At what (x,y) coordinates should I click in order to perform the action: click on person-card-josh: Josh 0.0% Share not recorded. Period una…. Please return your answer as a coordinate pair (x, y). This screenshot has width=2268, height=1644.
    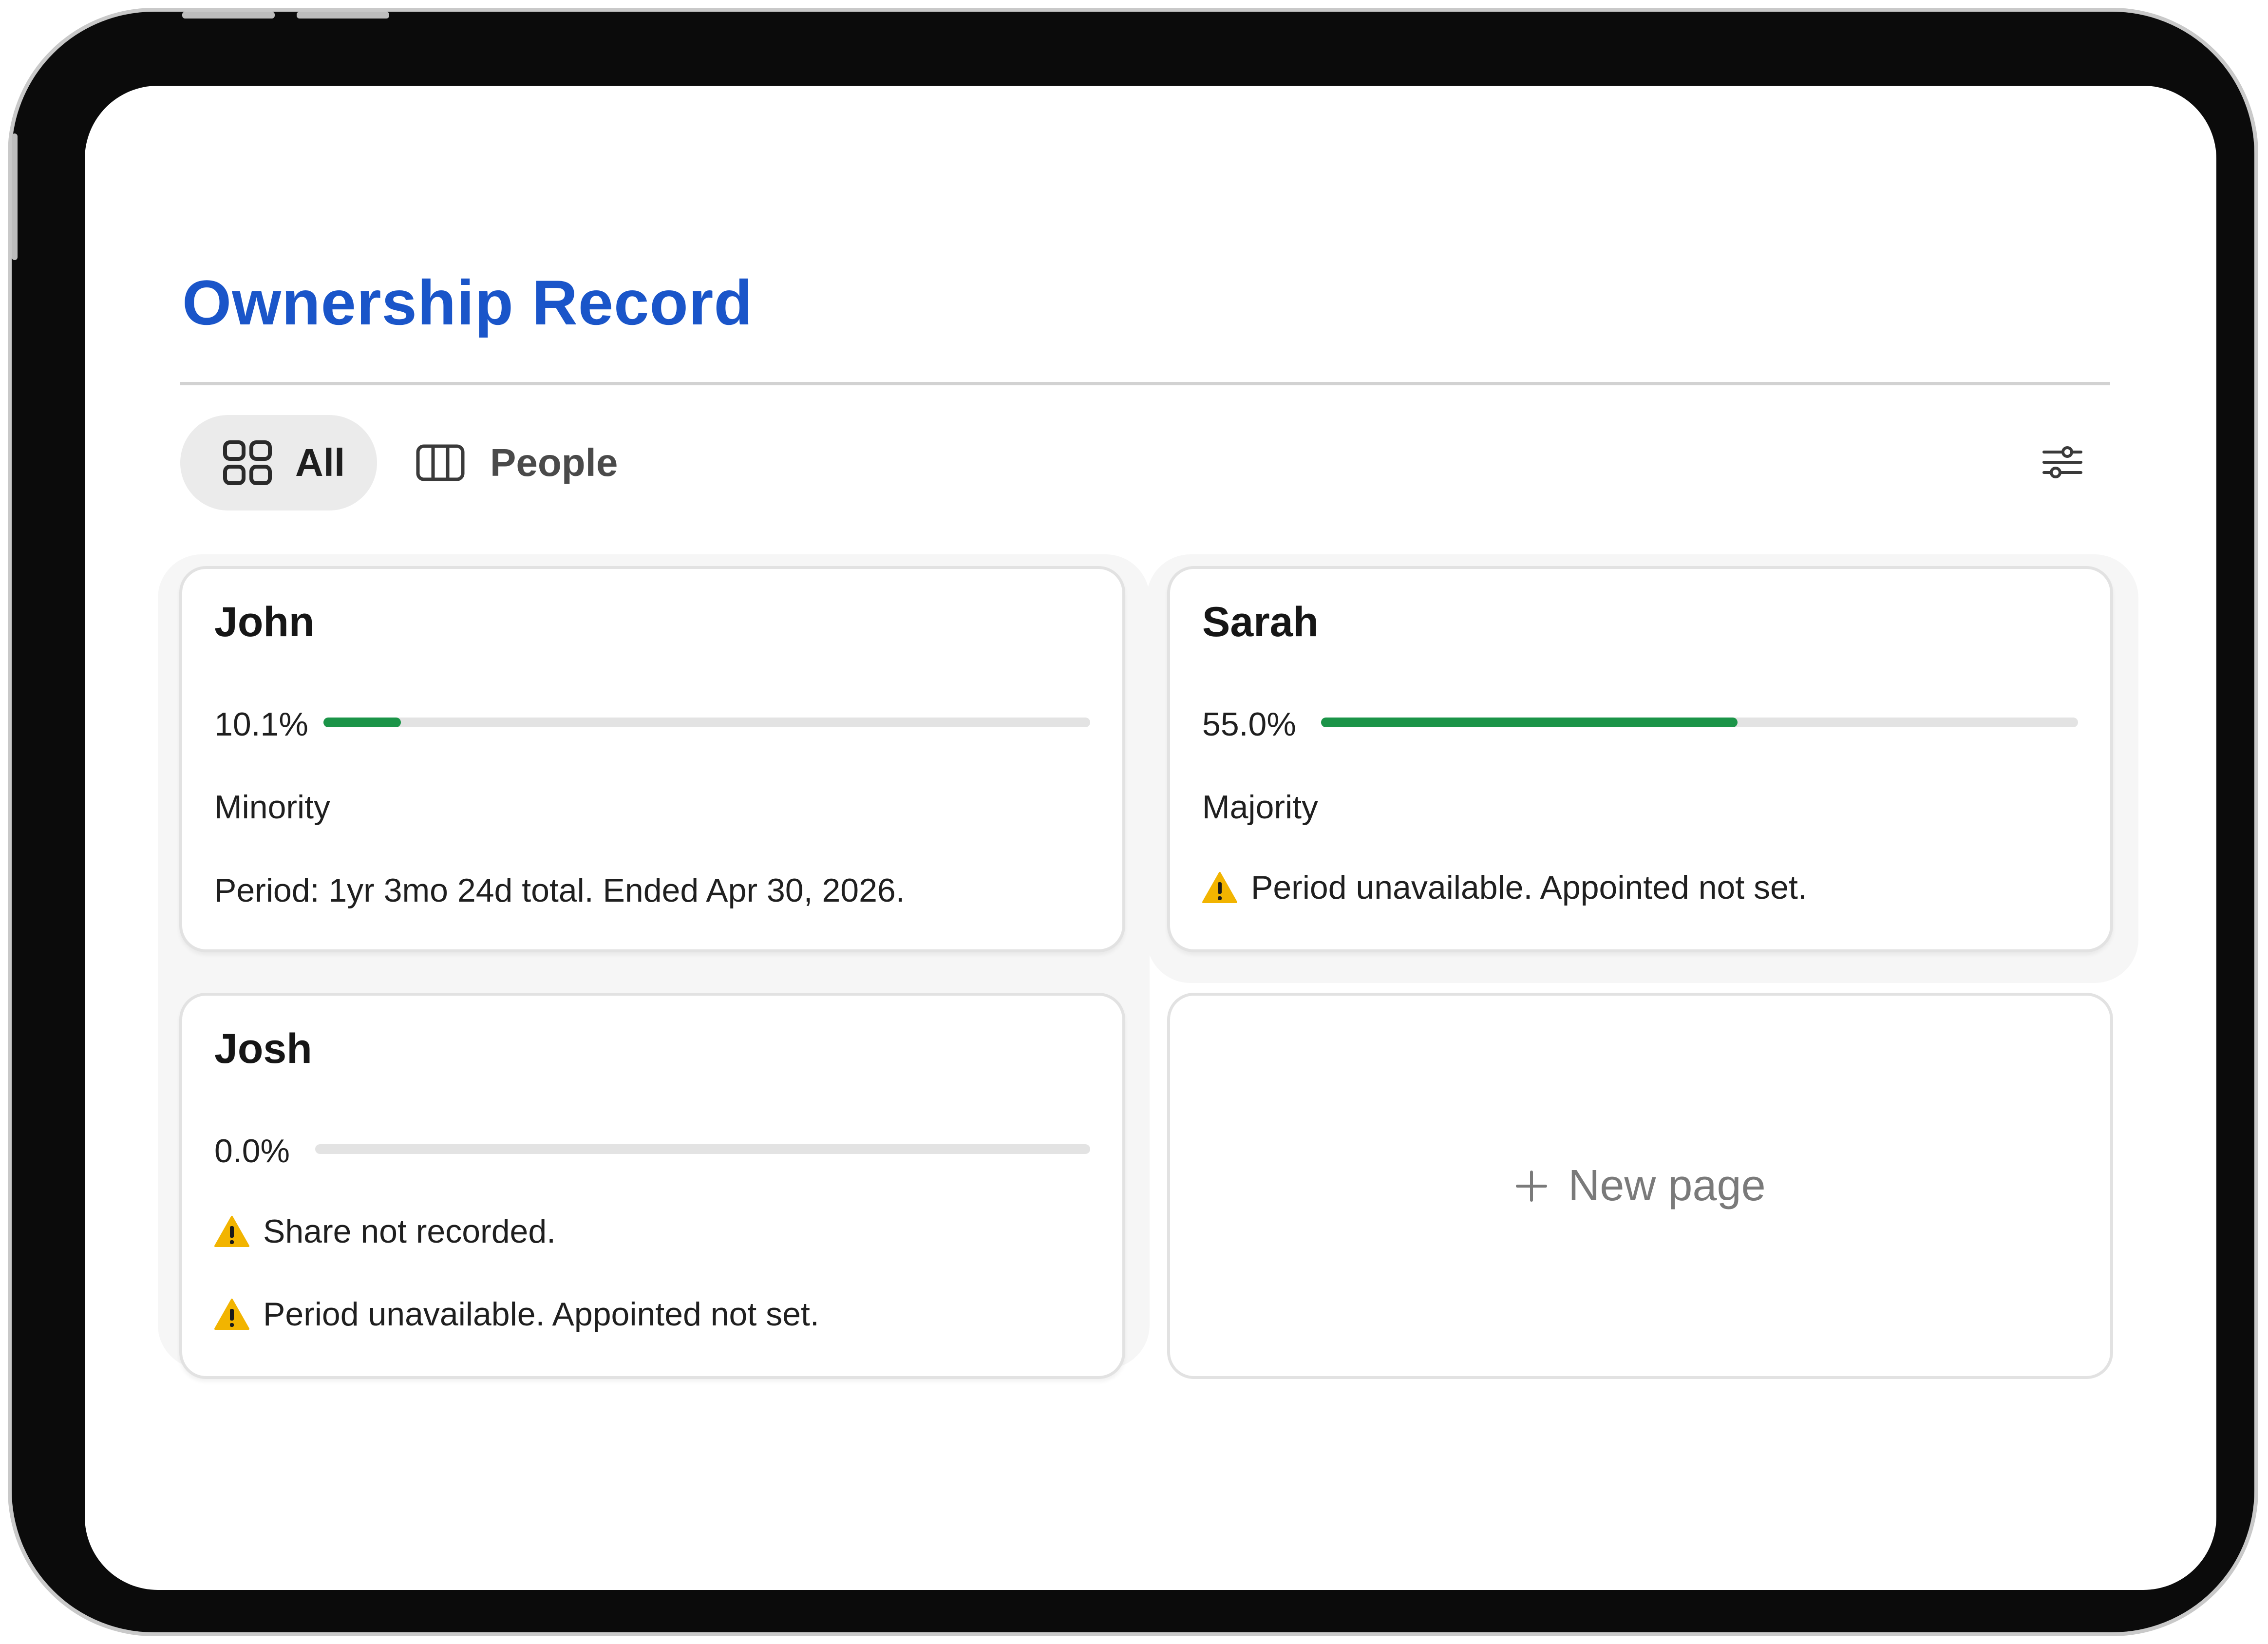
    Looking at the image, I should click on (652, 1186).